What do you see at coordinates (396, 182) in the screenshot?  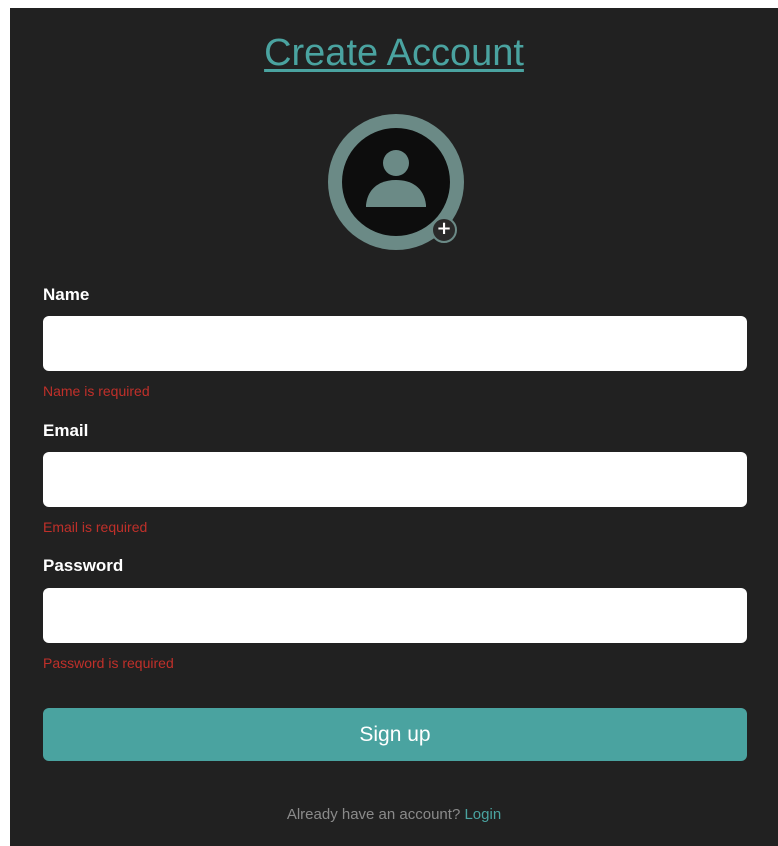 I see `avatar-upload: +` at bounding box center [396, 182].